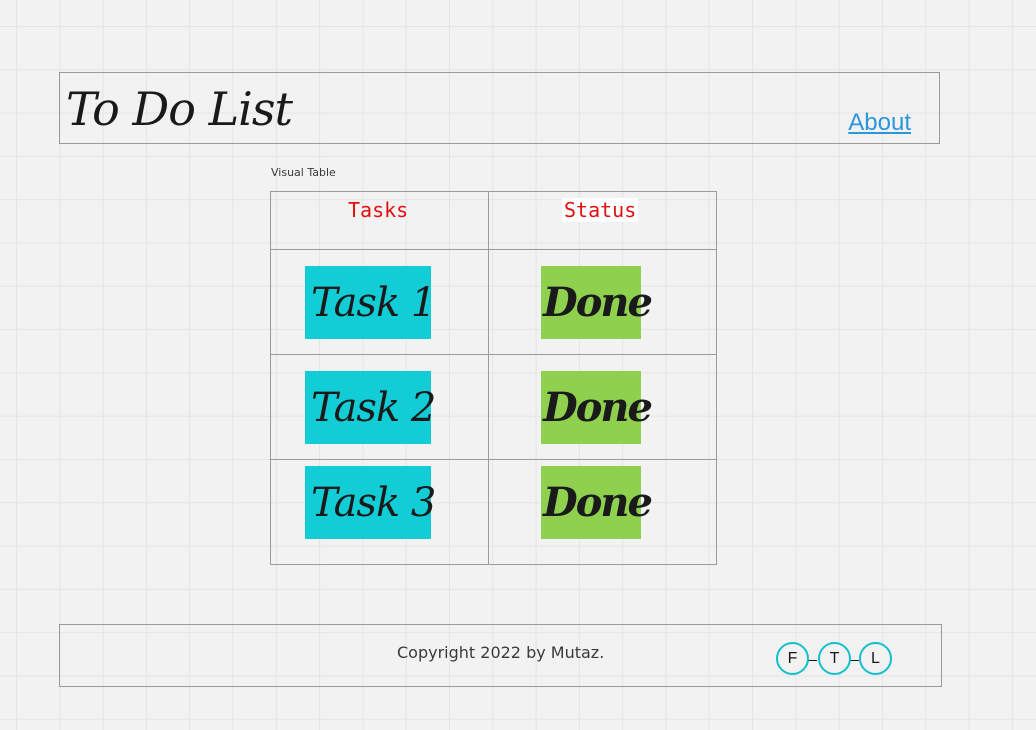  Describe the element at coordinates (600, 210) in the screenshot. I see `status-column-header: Status` at that location.